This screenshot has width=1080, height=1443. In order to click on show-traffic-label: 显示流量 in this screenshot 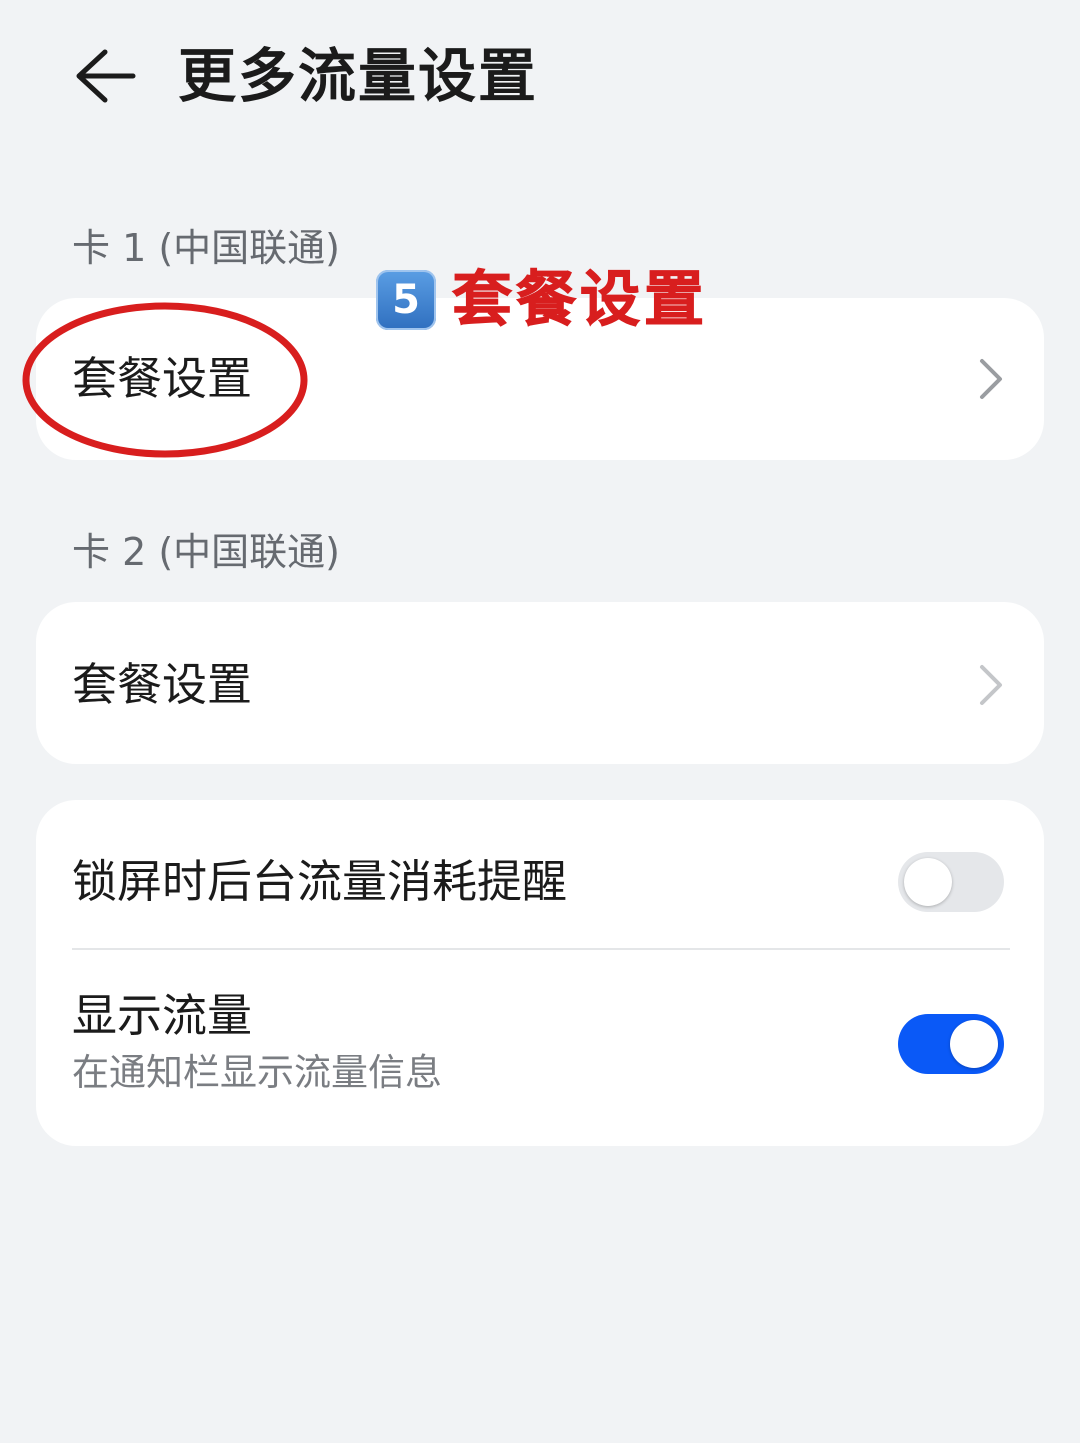, I will do `click(162, 1015)`.